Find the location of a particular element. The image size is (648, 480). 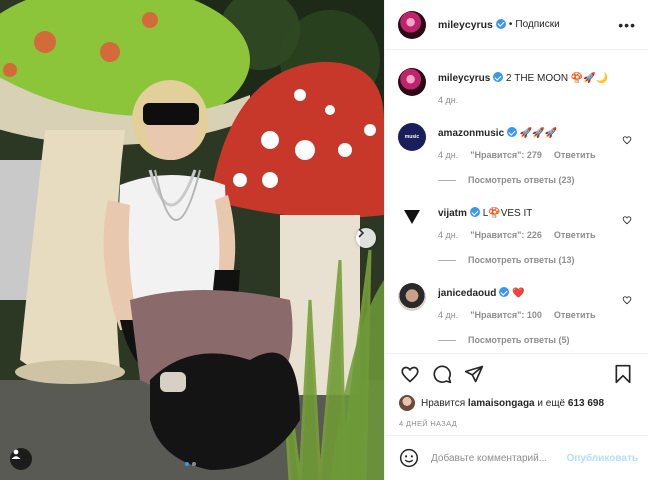

tagged-users-button is located at coordinates (21, 459).